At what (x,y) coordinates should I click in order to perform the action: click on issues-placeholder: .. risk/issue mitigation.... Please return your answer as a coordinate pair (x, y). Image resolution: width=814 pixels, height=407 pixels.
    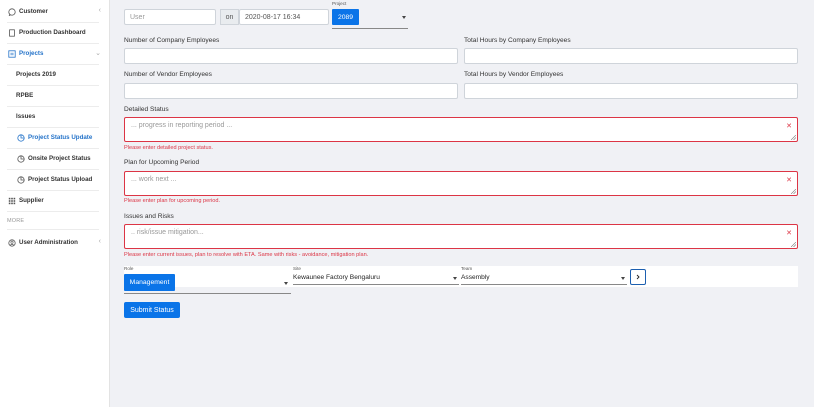
    Looking at the image, I should click on (167, 232).